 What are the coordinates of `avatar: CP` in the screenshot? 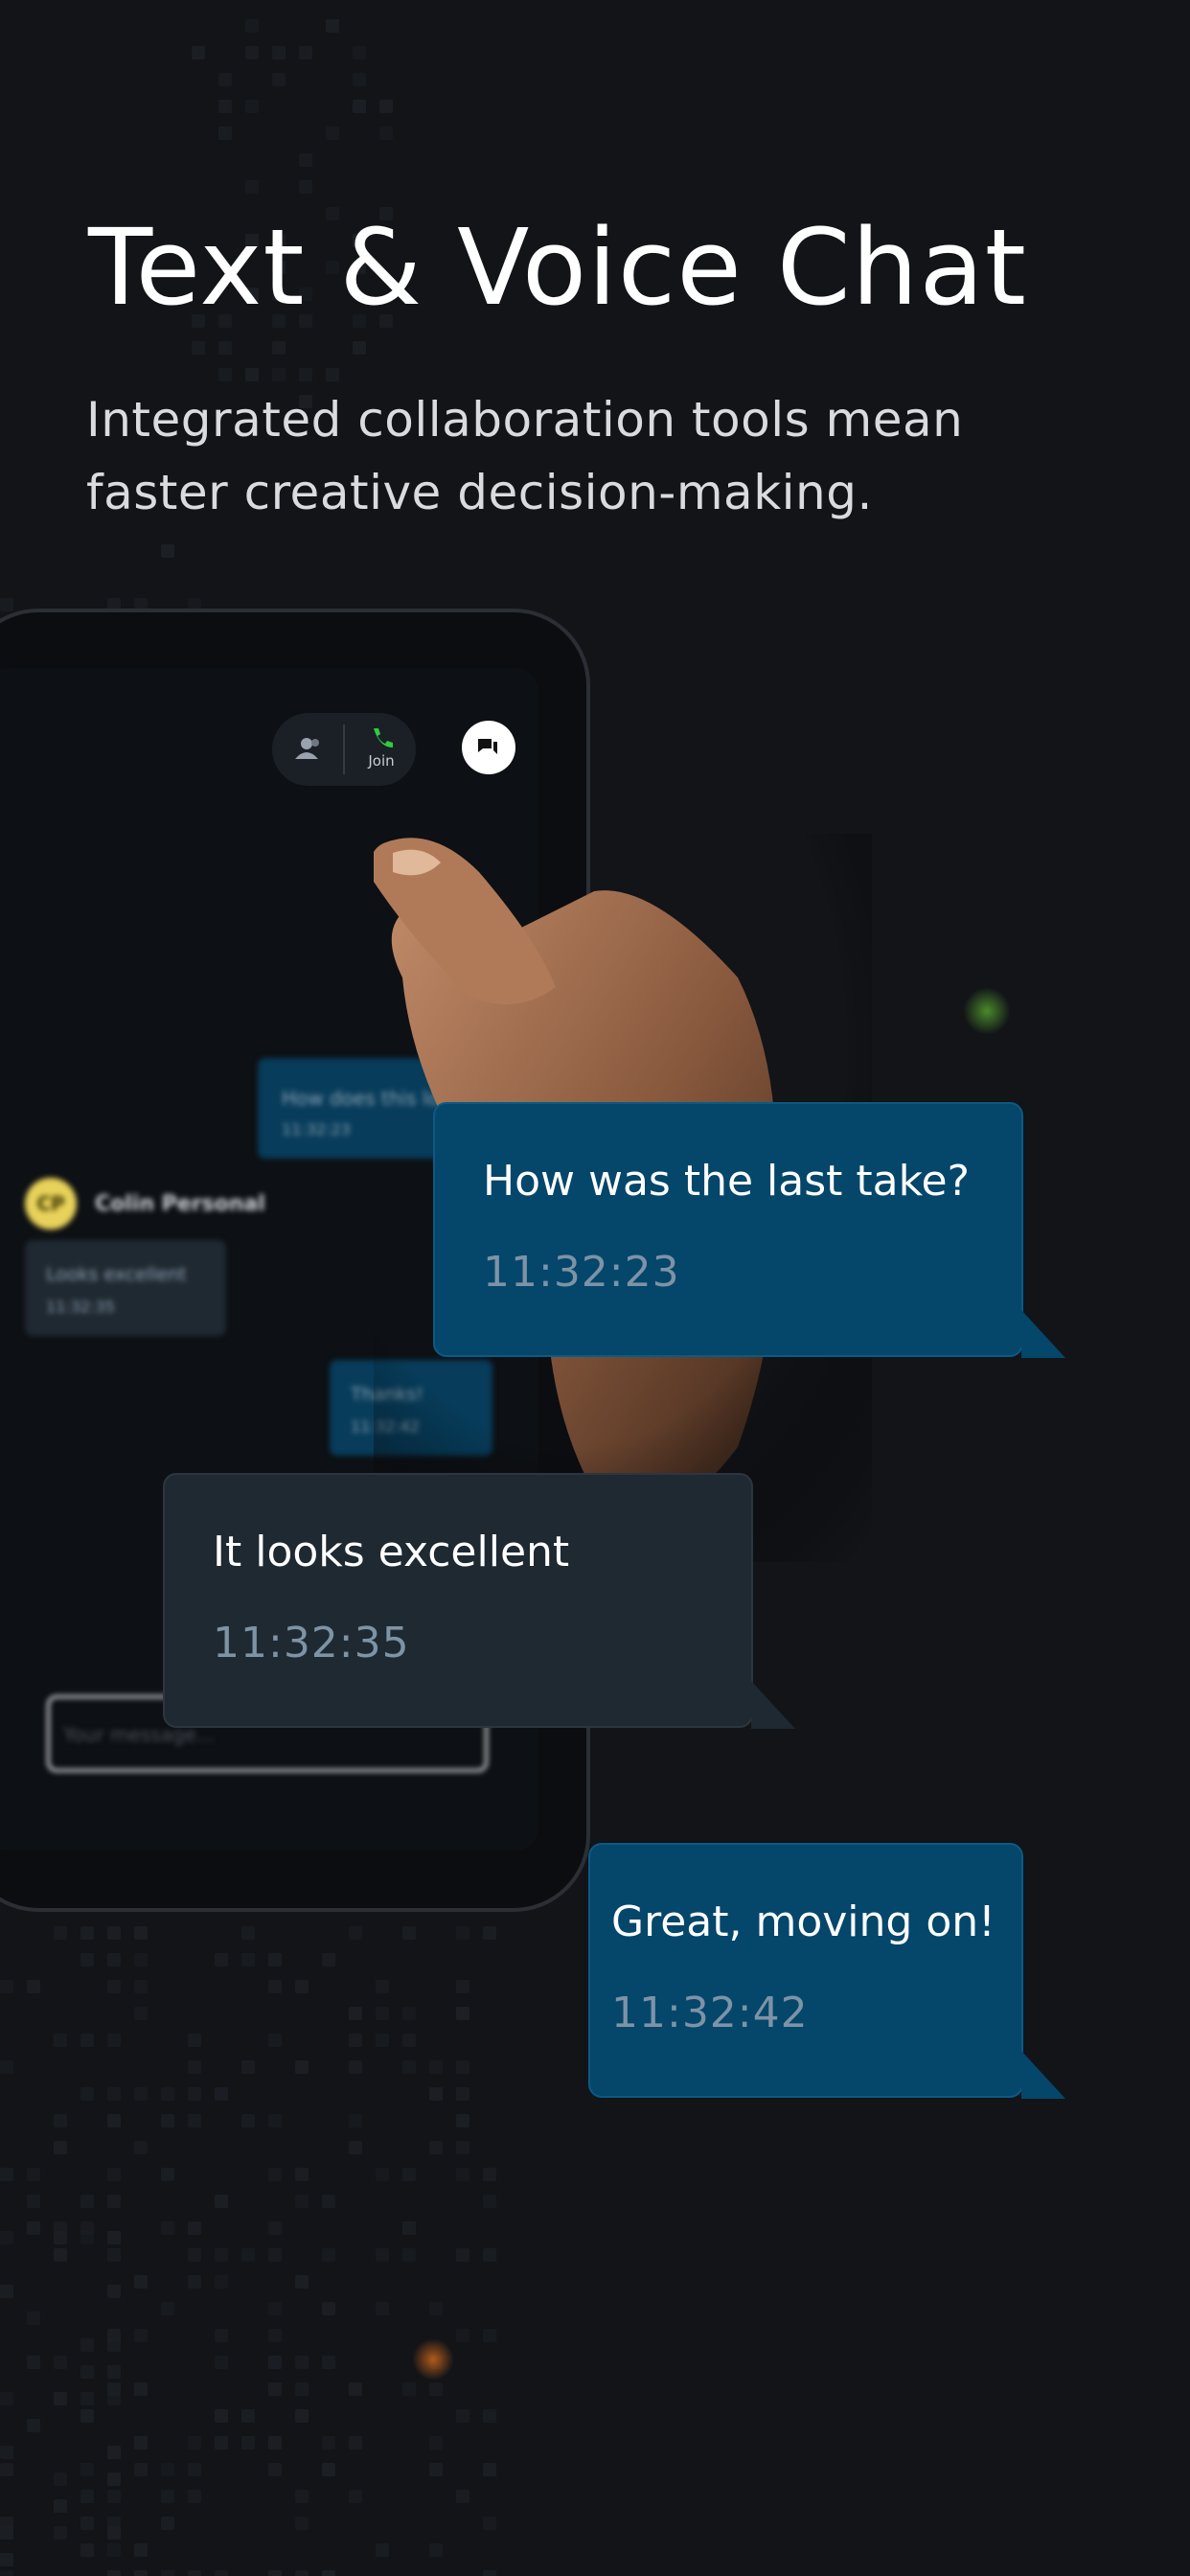 It's located at (51, 1204).